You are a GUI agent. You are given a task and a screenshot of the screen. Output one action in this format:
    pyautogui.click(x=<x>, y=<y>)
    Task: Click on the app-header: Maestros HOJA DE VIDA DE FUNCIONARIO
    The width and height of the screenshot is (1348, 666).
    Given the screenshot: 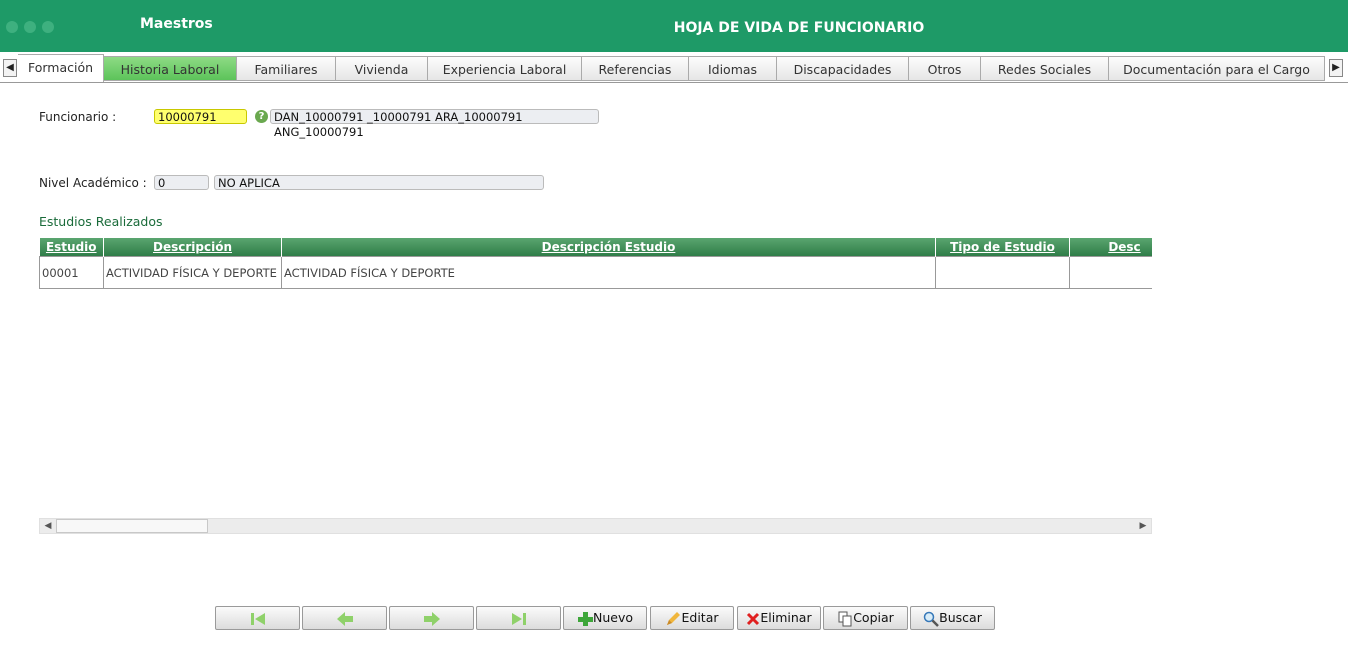 What is the action you would take?
    pyautogui.click(x=674, y=26)
    